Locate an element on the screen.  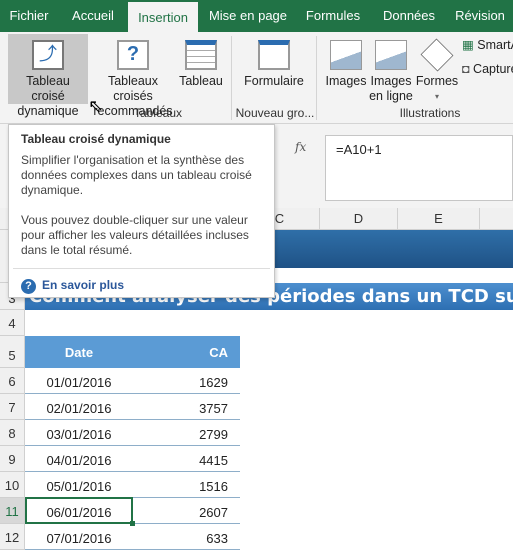
formula-input: =A10+1 is located at coordinates (419, 168).